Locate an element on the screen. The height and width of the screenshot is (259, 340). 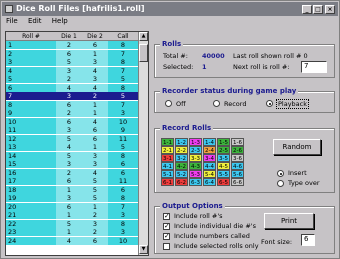
dice-combo-cell: 6-5 is located at coordinates (223, 182).